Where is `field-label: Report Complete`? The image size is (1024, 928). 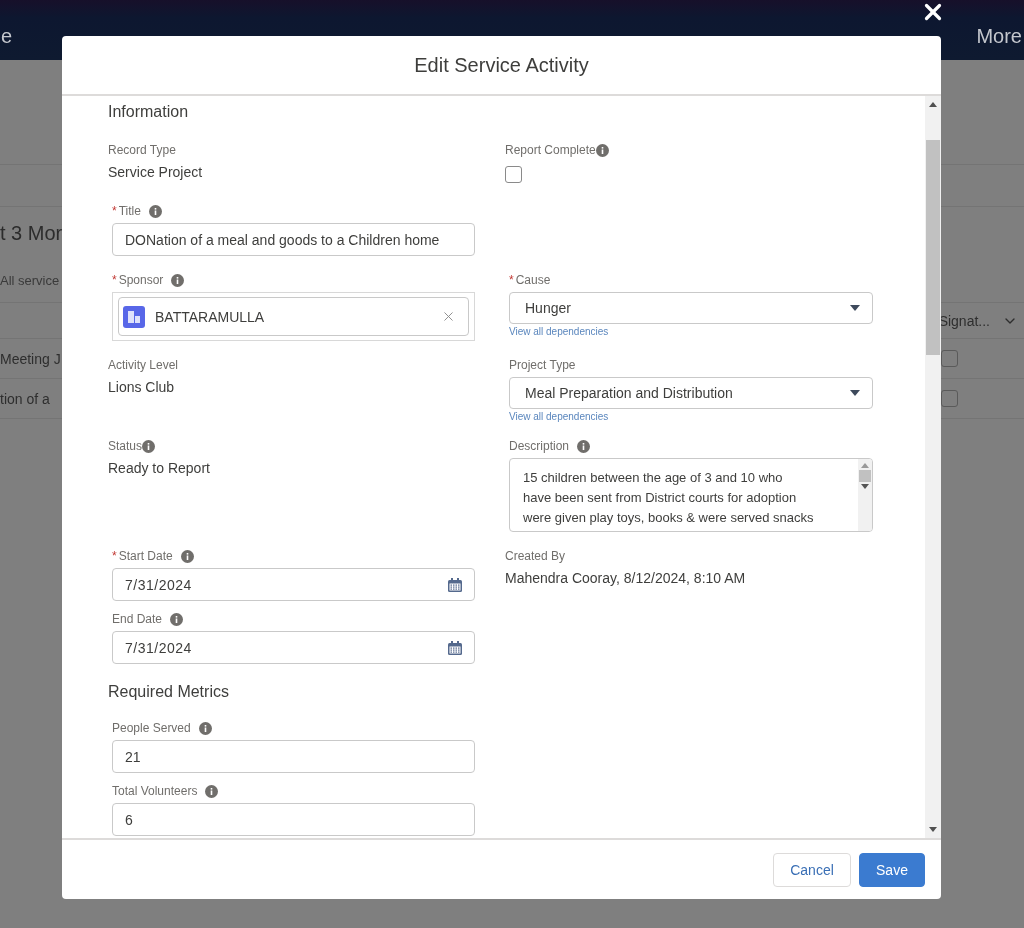 field-label: Report Complete is located at coordinates (550, 150).